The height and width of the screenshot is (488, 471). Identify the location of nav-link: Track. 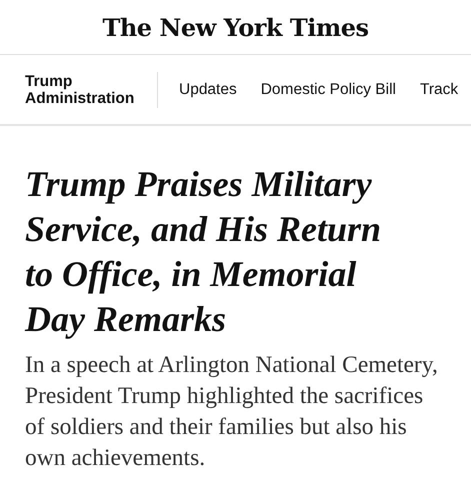
(439, 89).